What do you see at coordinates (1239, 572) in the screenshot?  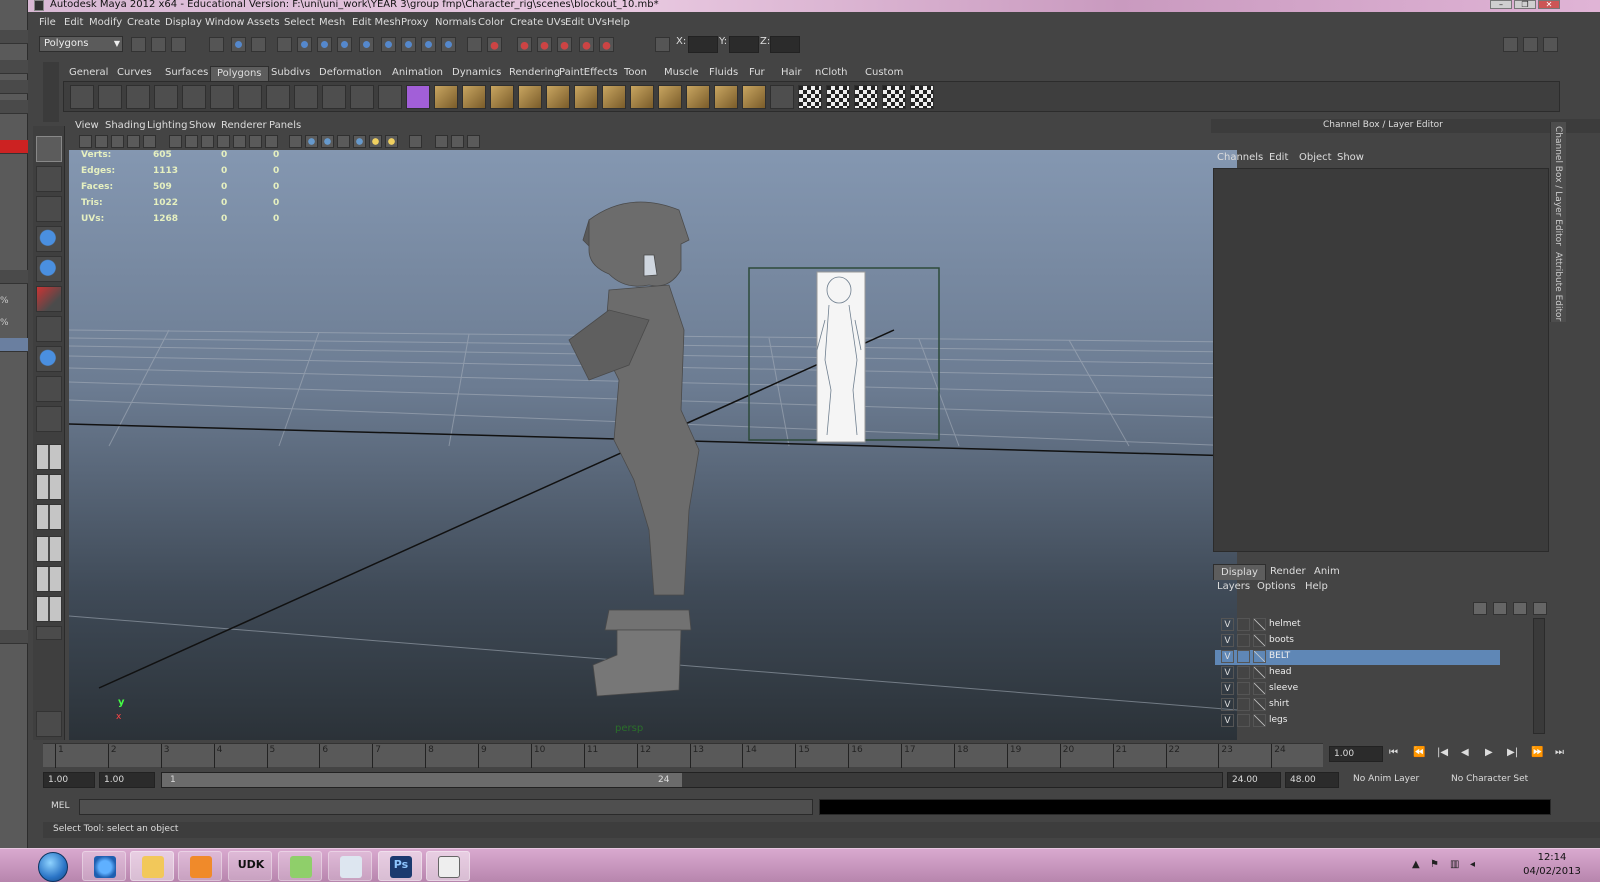 I see `layer-tab-display: Display` at bounding box center [1239, 572].